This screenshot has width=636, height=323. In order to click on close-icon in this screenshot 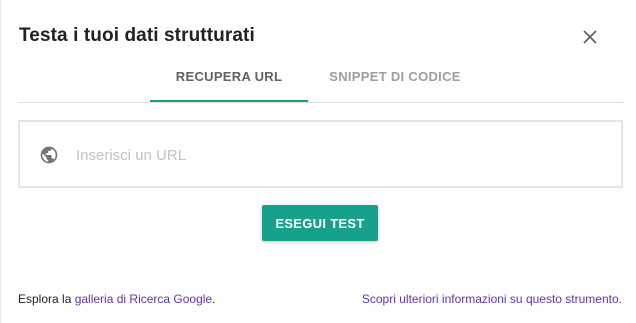, I will do `click(590, 37)`.